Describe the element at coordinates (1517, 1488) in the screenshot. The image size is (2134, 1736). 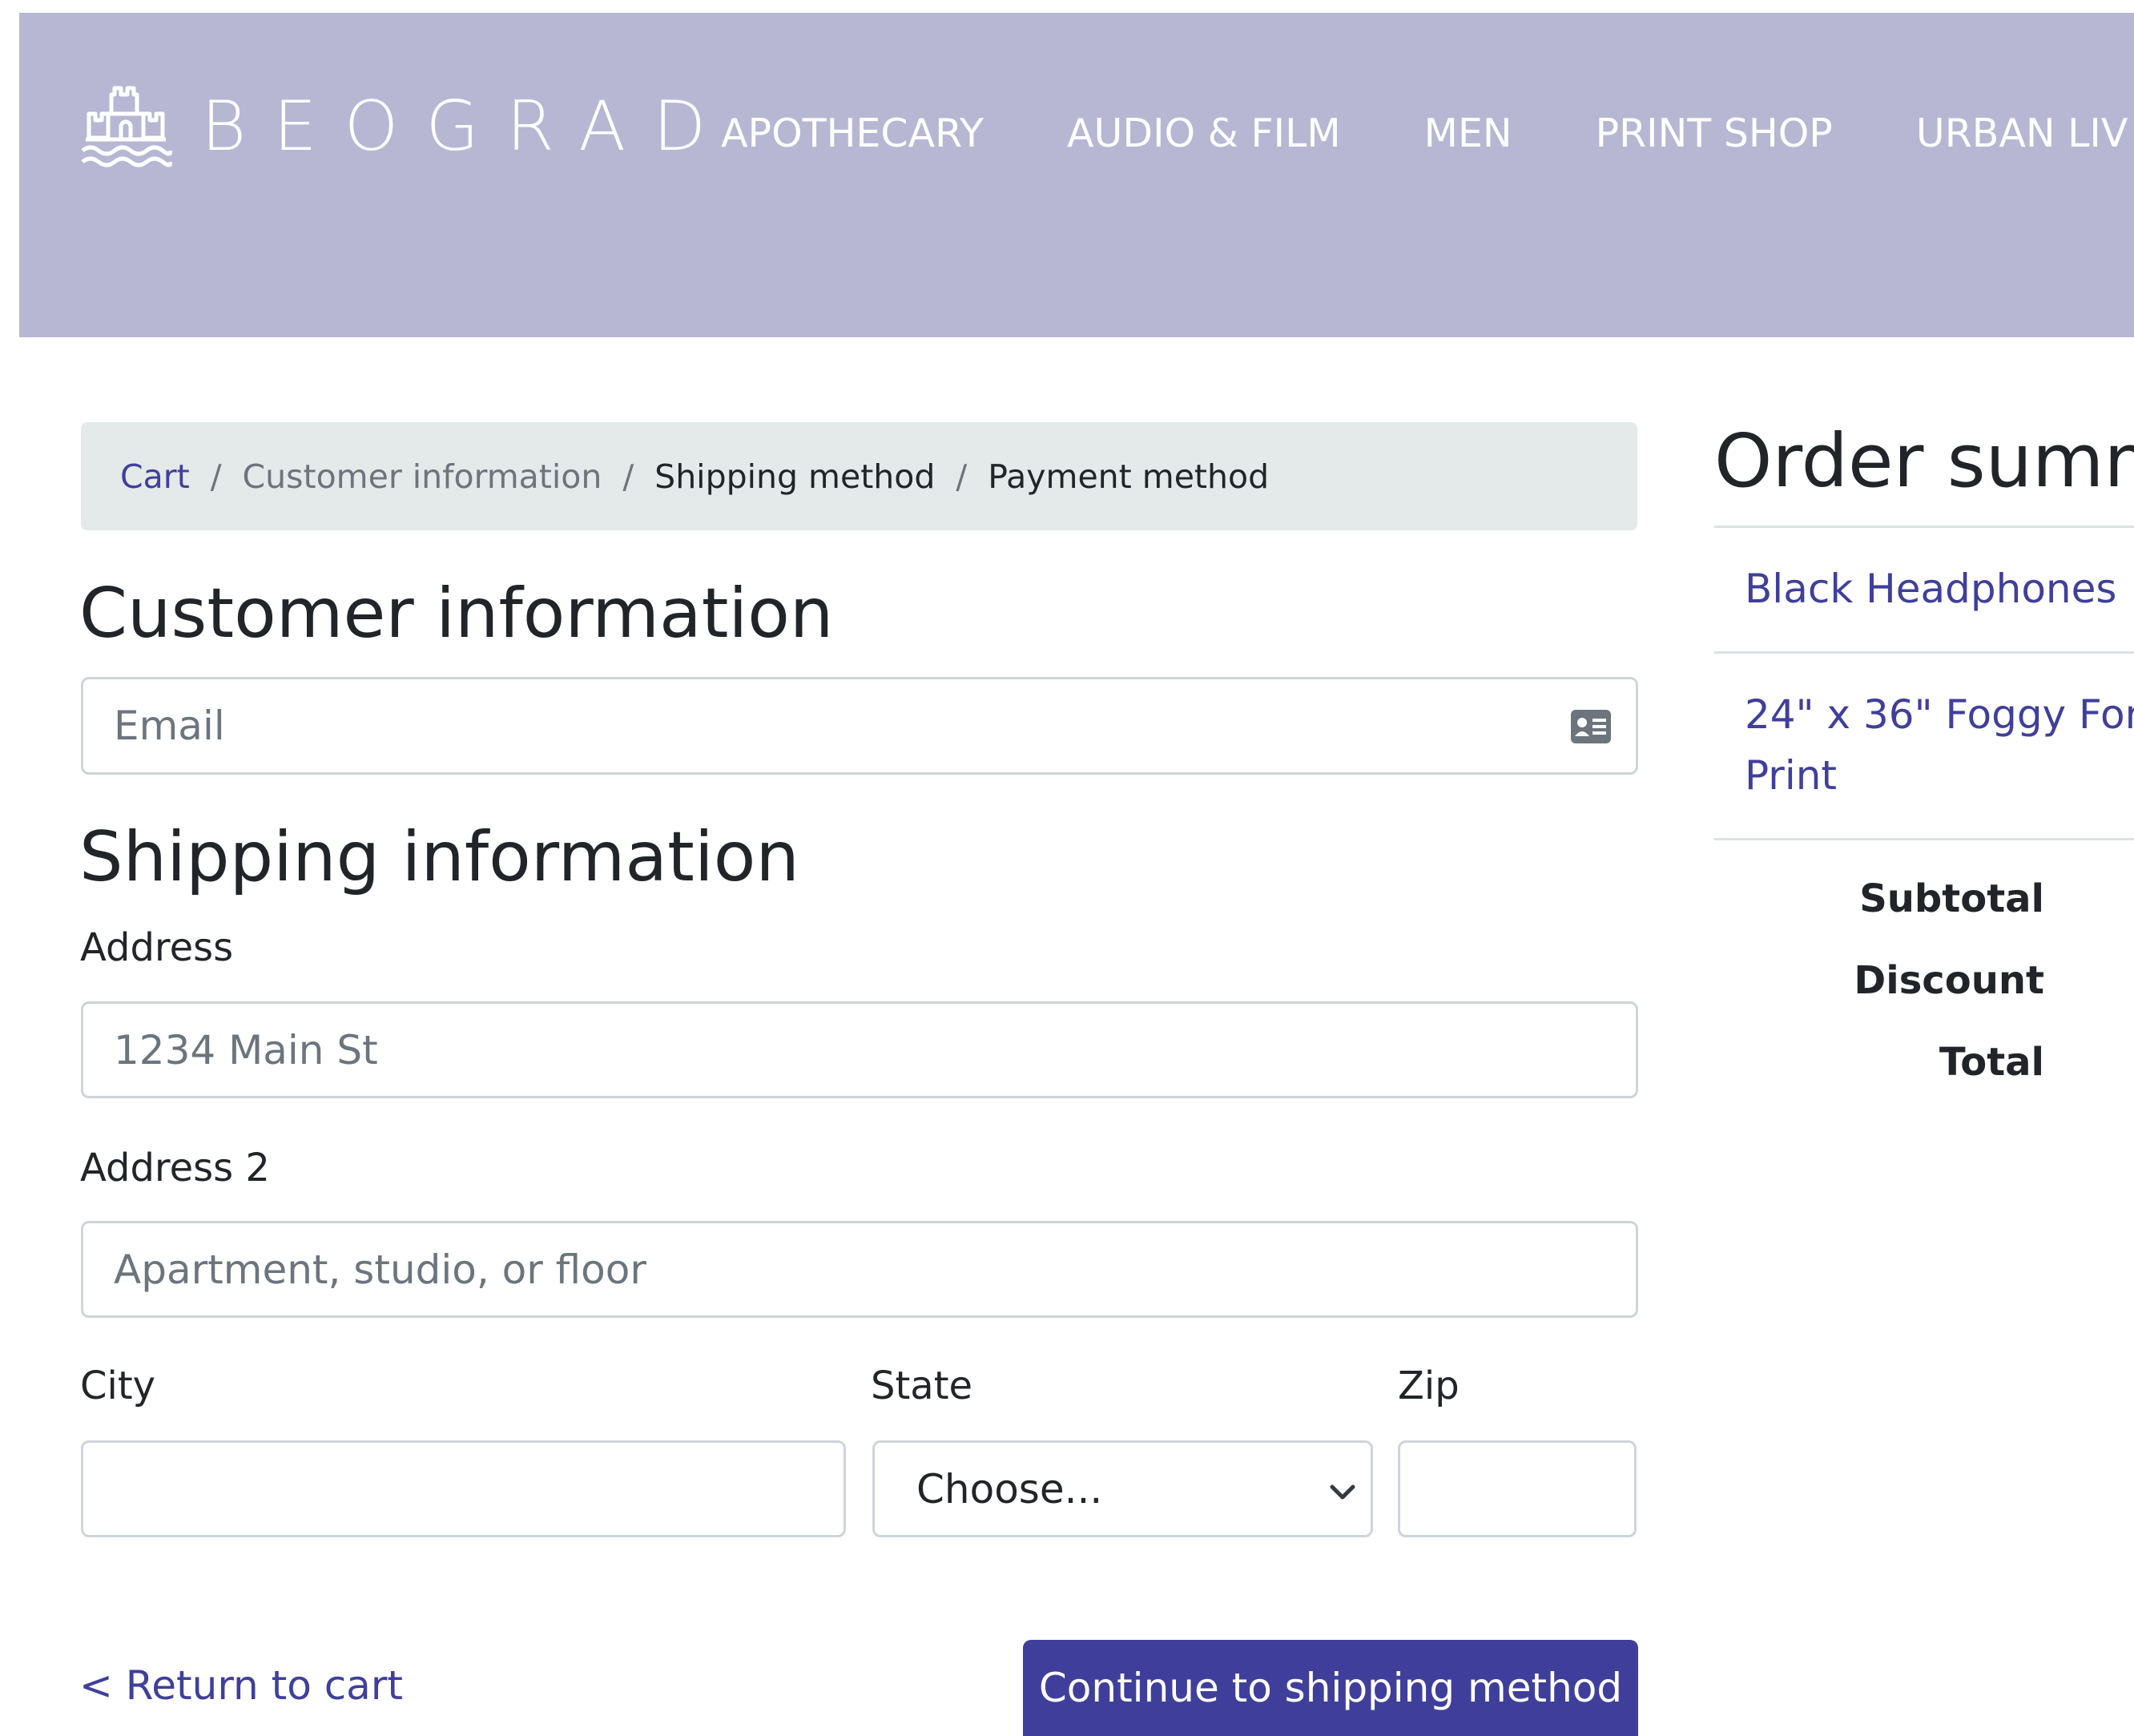
I see `zip-field` at that location.